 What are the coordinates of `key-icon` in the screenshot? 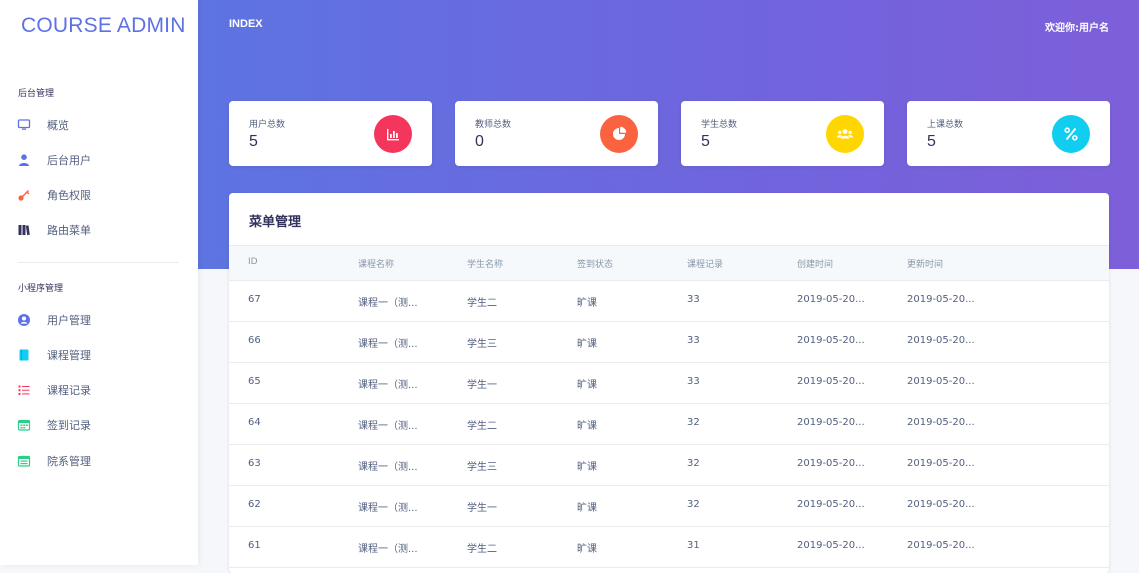 It's located at (24, 195).